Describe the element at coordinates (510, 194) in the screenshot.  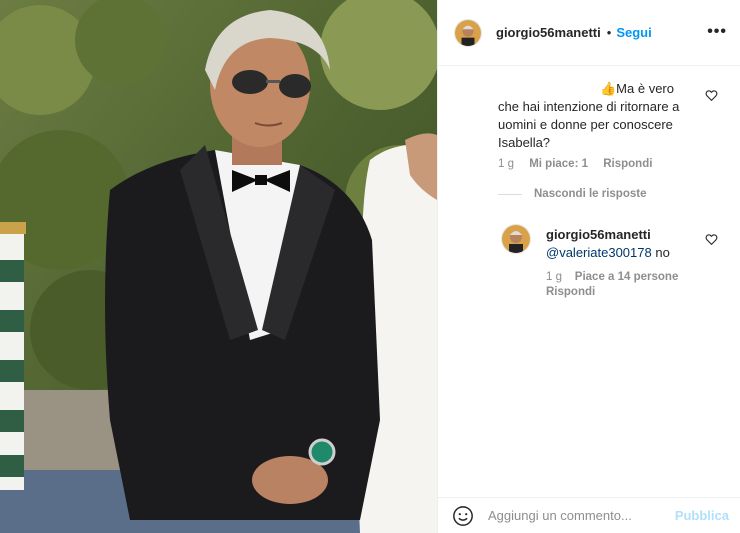
I see `divider-line` at that location.